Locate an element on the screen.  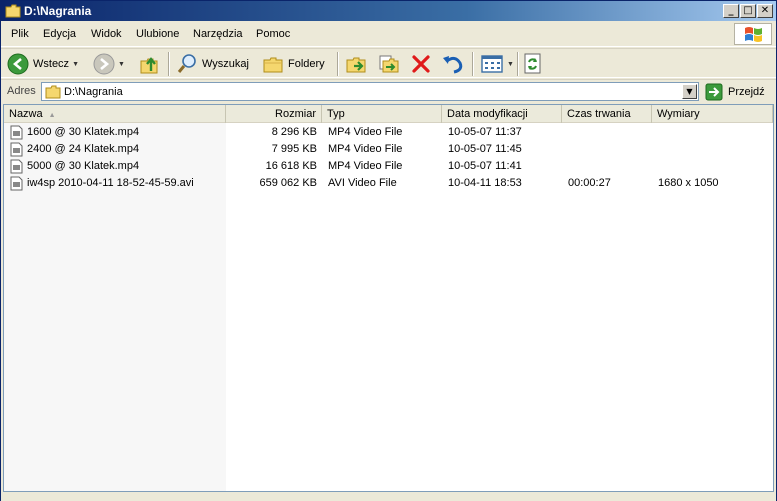
column-header-dimensions: Wymiary is located at coordinates (712, 114).